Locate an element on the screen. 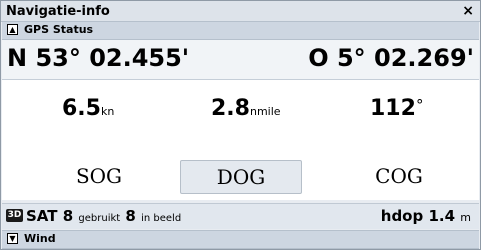  3d-fix-badge: 3D is located at coordinates (14, 215).